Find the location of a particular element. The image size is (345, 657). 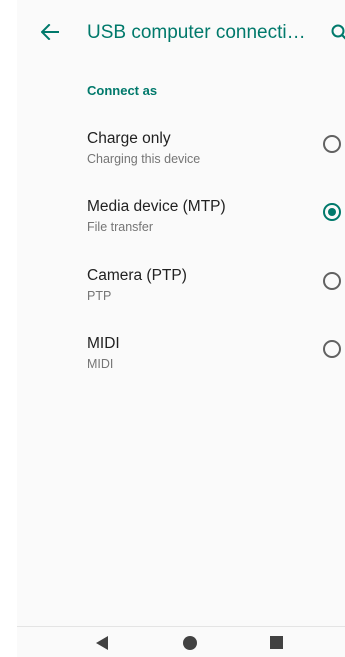

option-subtitle: PTP is located at coordinates (99, 296).